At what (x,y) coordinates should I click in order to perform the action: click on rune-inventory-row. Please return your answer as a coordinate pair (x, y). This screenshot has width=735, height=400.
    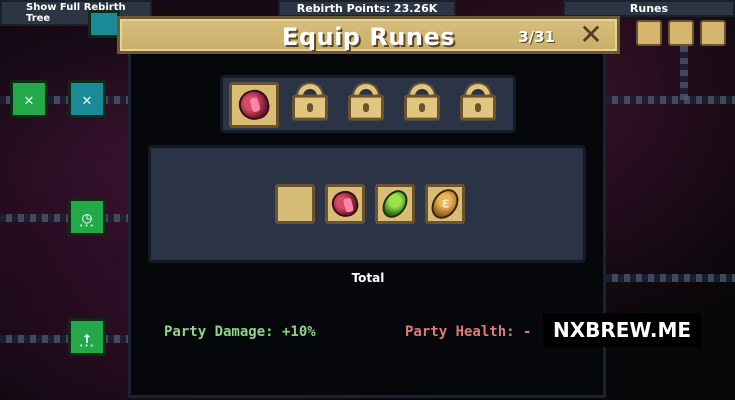
    Looking at the image, I should click on (370, 204).